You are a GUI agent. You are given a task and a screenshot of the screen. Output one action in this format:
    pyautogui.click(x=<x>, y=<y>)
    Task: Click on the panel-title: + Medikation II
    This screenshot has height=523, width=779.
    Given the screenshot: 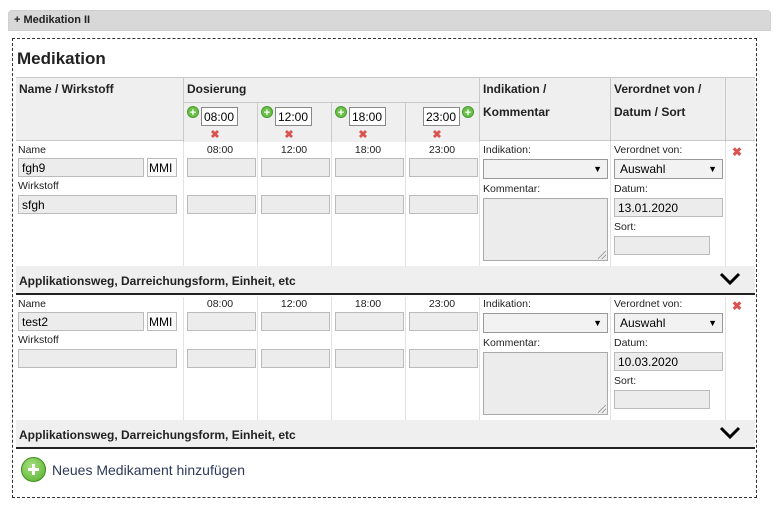 What is the action you would take?
    pyautogui.click(x=52, y=20)
    